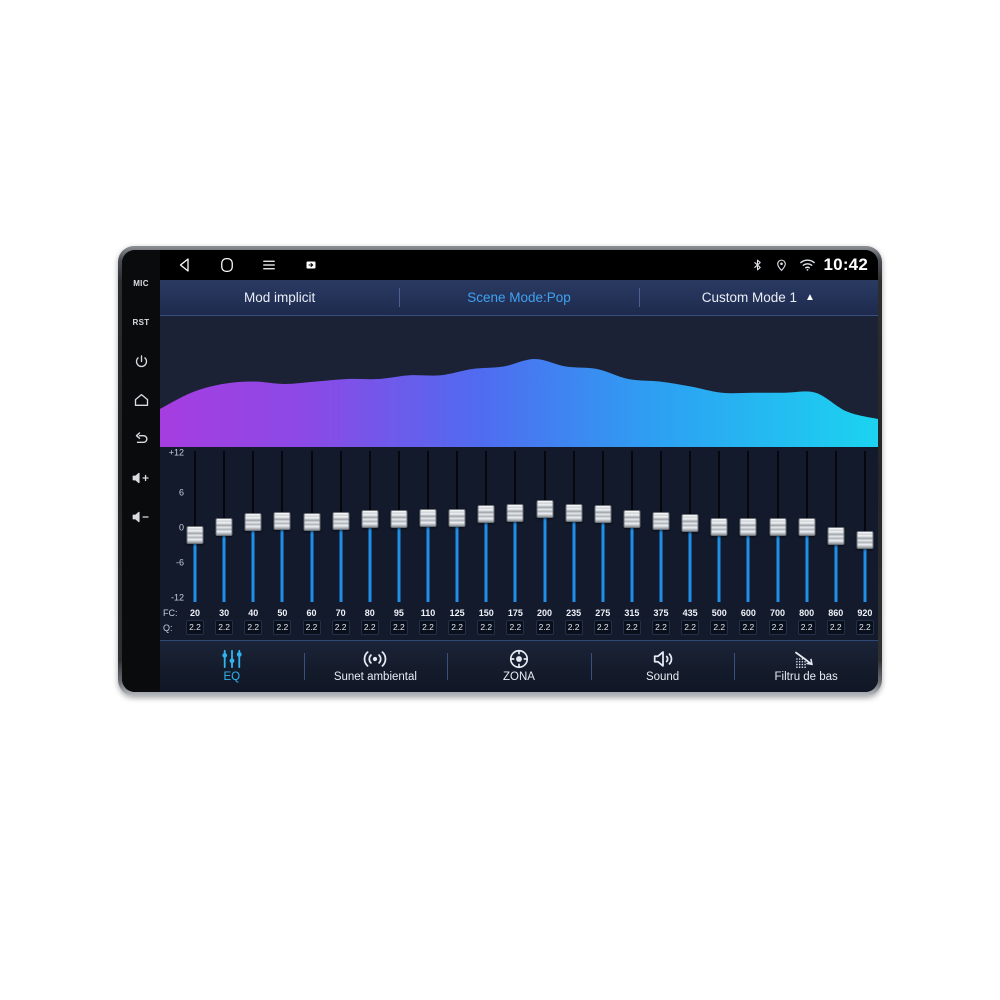  Describe the element at coordinates (227, 265) in the screenshot. I see `android-home-icon` at that location.